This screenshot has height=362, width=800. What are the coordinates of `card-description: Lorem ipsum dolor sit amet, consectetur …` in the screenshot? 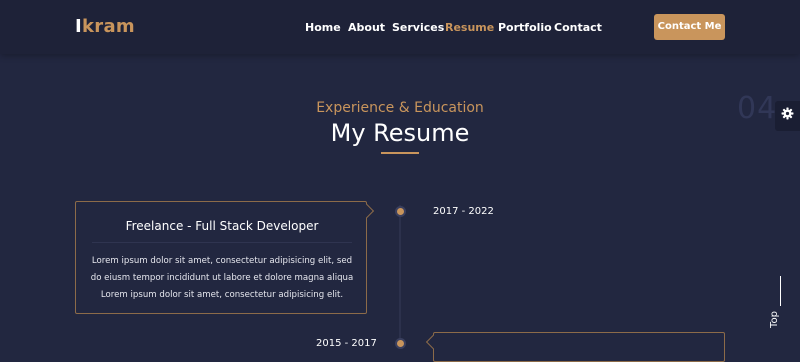 It's located at (222, 278).